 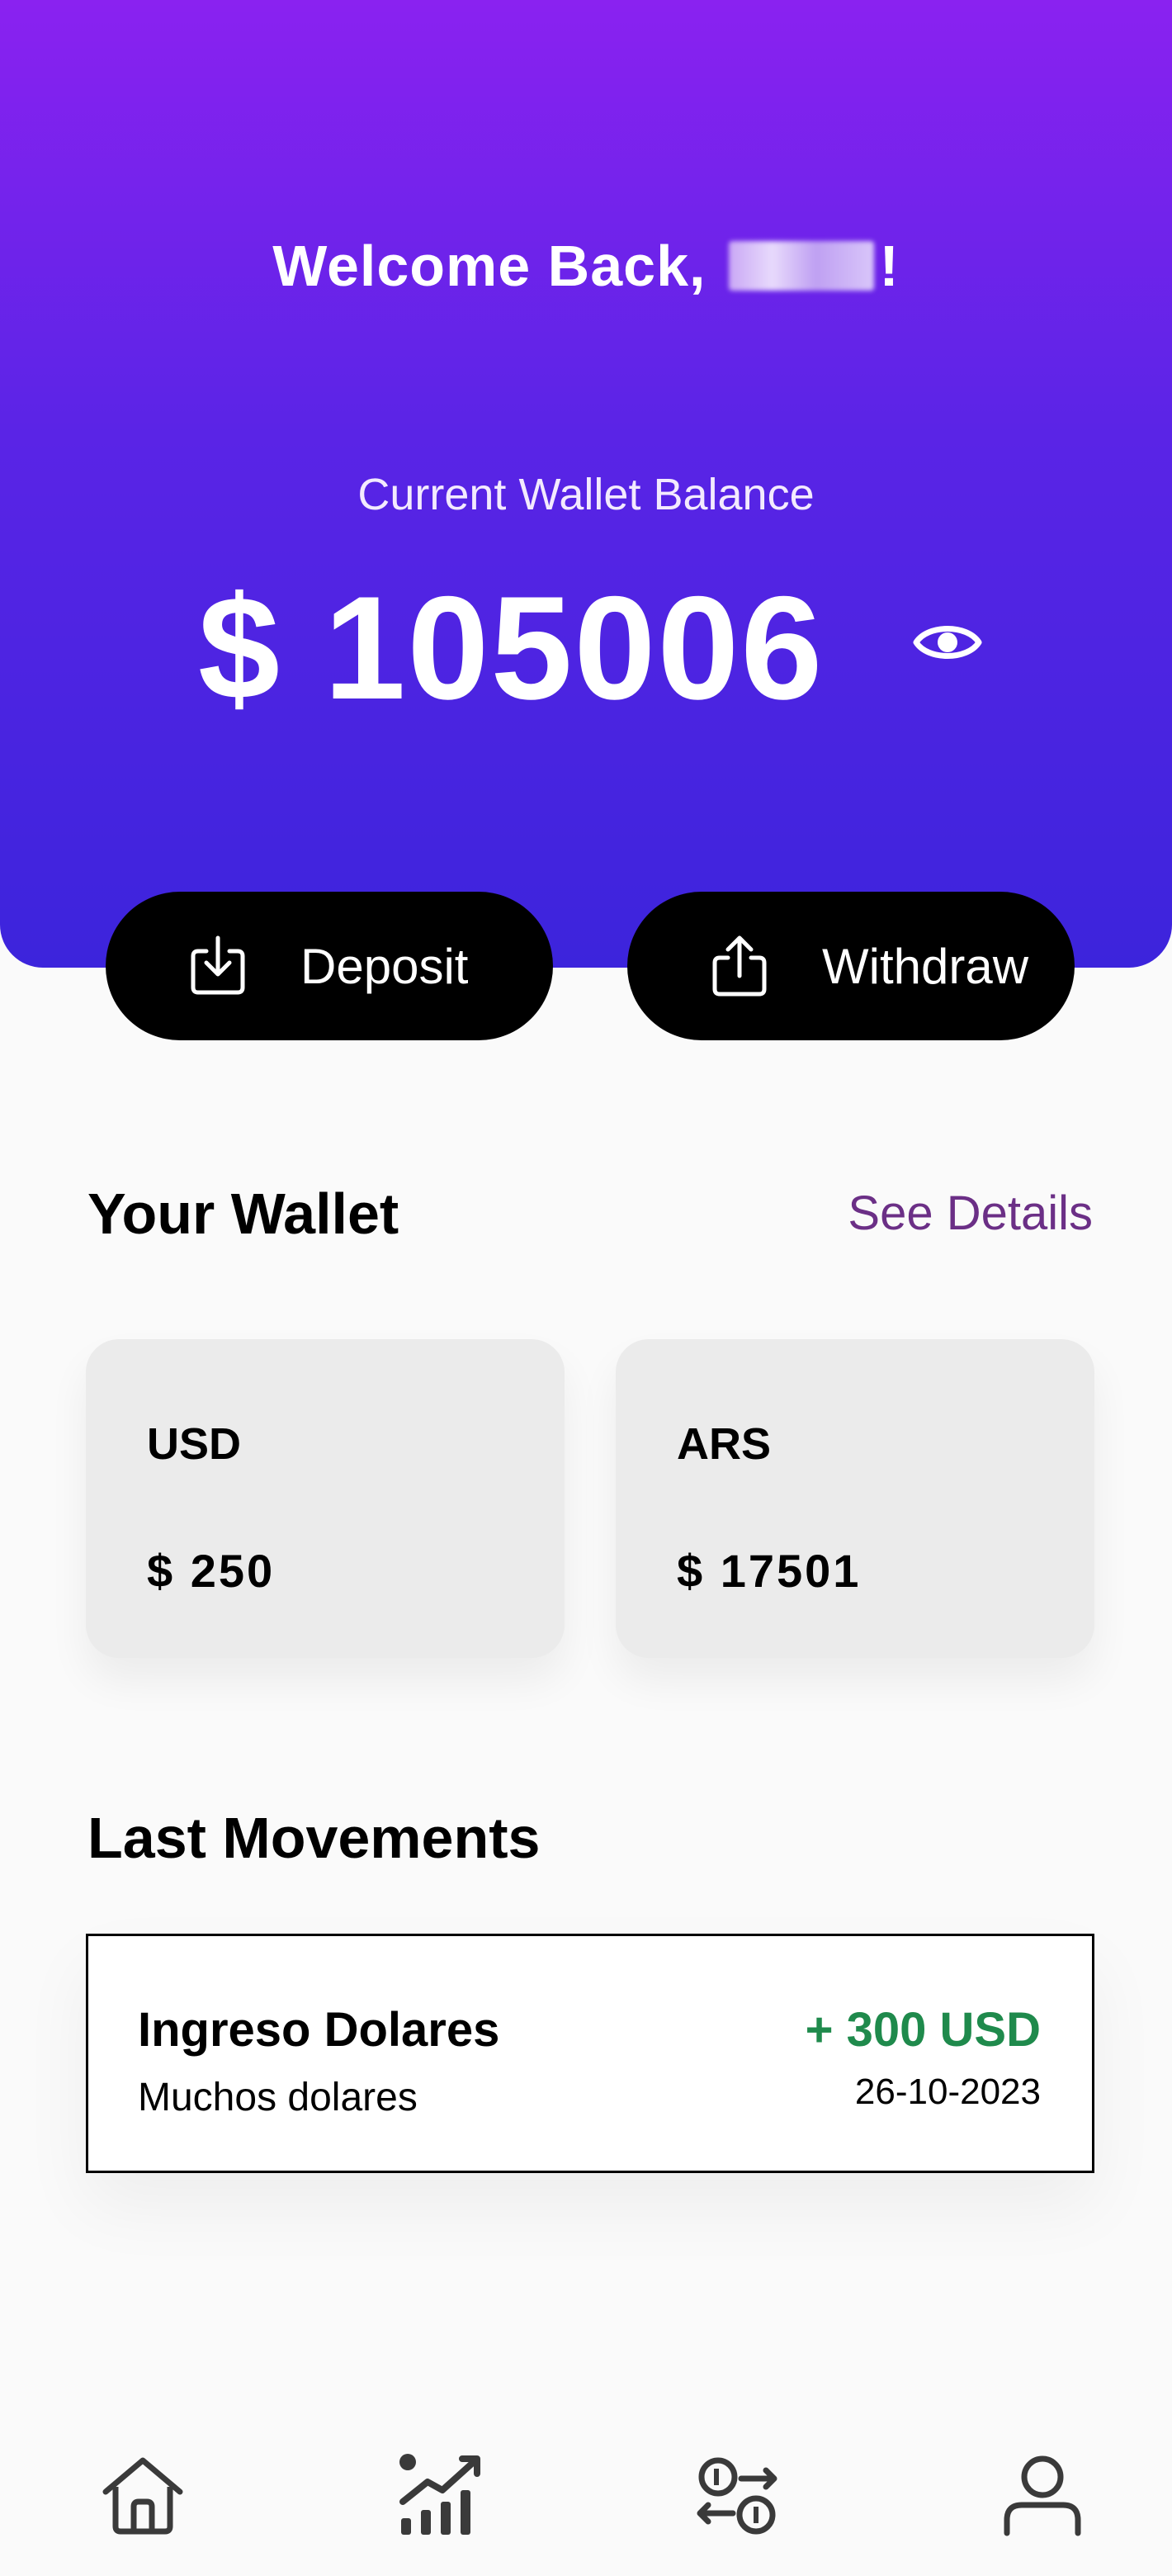 I want to click on deposit-button: Deposit, so click(x=329, y=966).